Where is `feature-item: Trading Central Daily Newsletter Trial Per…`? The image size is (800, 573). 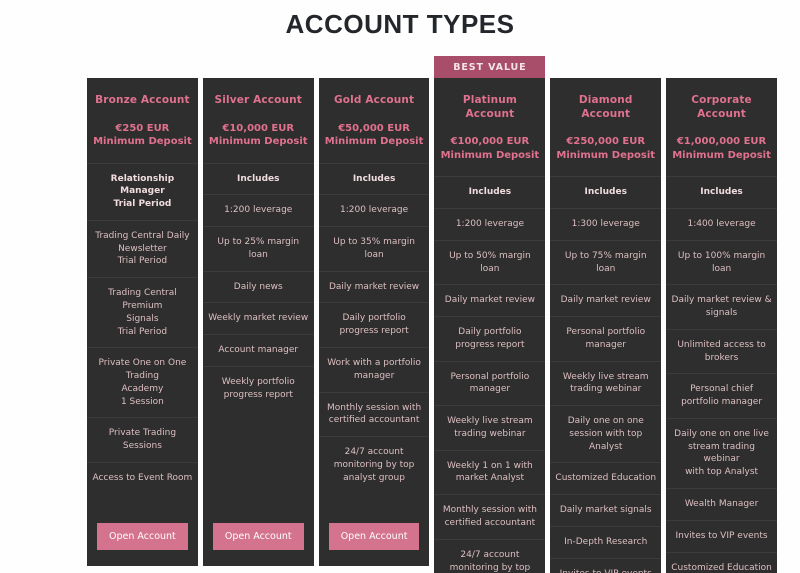
feature-item: Trading Central Daily Newsletter Trial Per… is located at coordinates (142, 248).